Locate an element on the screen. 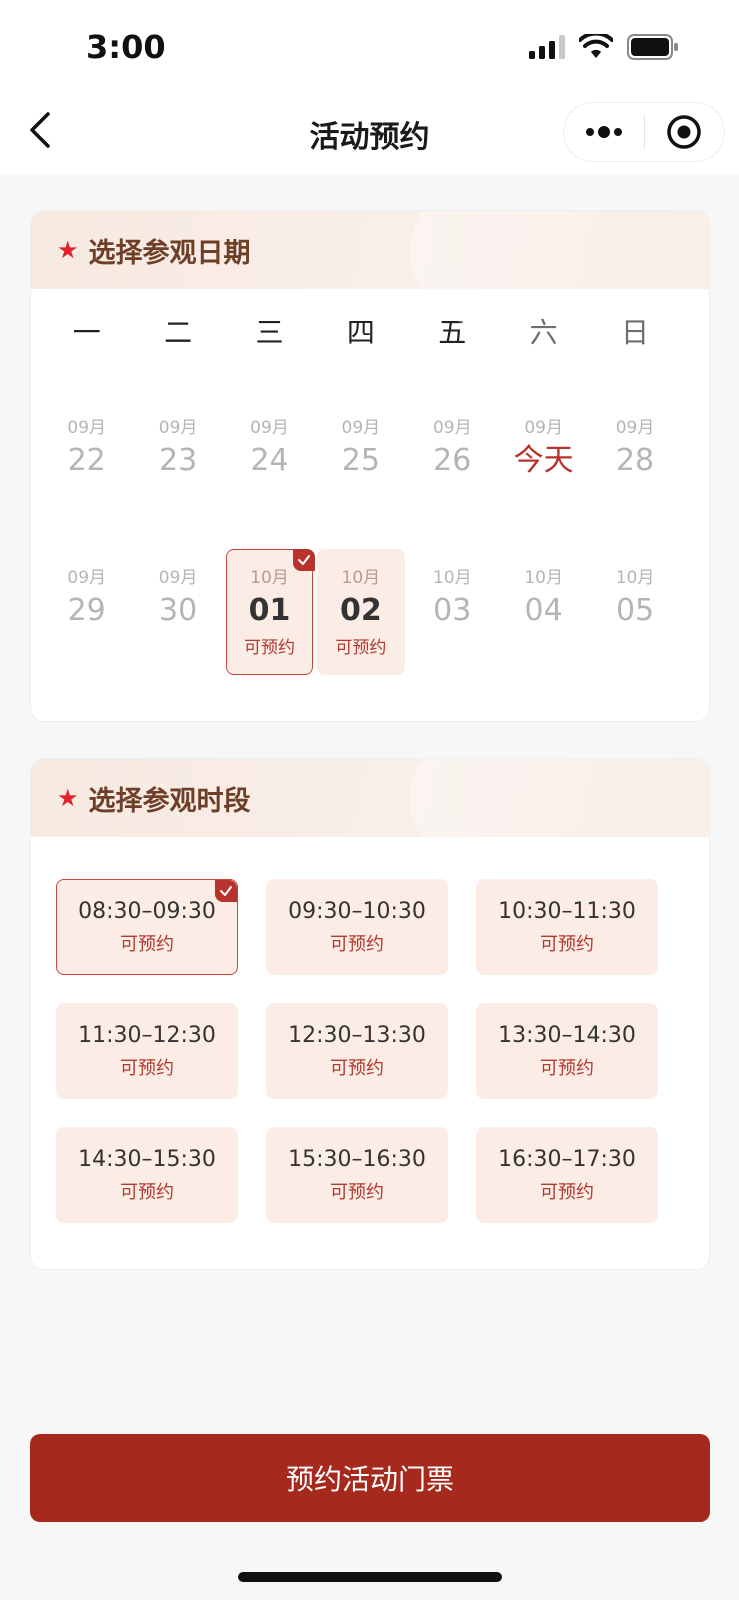 The height and width of the screenshot is (1600, 739). mini-program-capsule is located at coordinates (644, 132).